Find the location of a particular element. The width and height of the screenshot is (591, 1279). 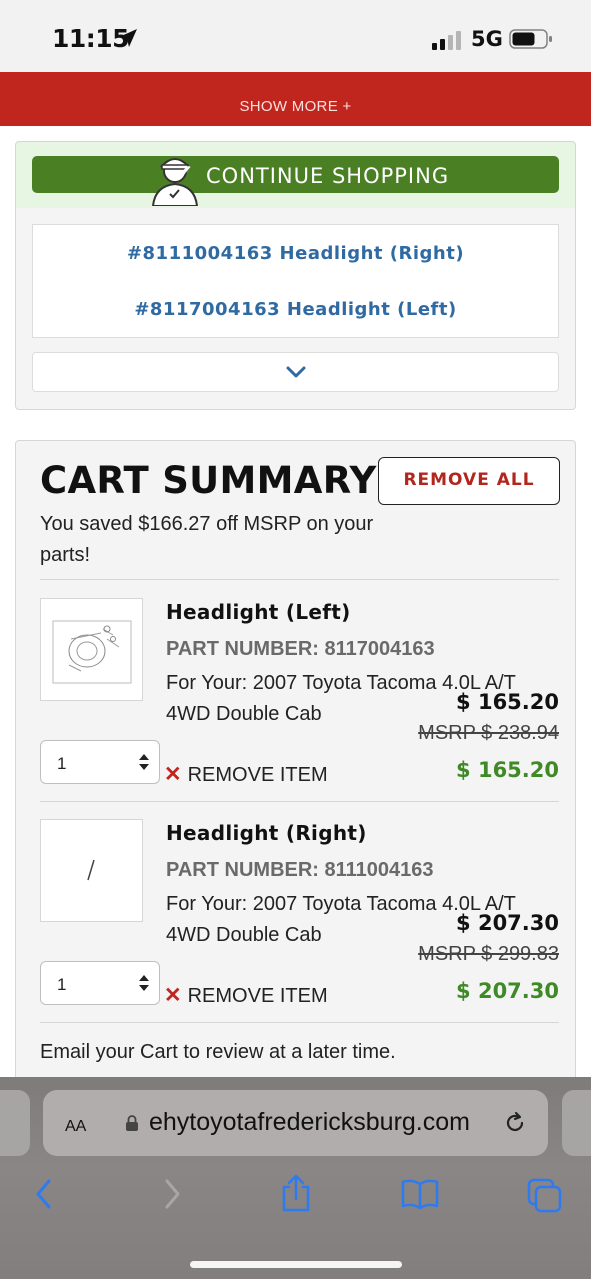

check-icon: ✔ is located at coordinates (185, 172).